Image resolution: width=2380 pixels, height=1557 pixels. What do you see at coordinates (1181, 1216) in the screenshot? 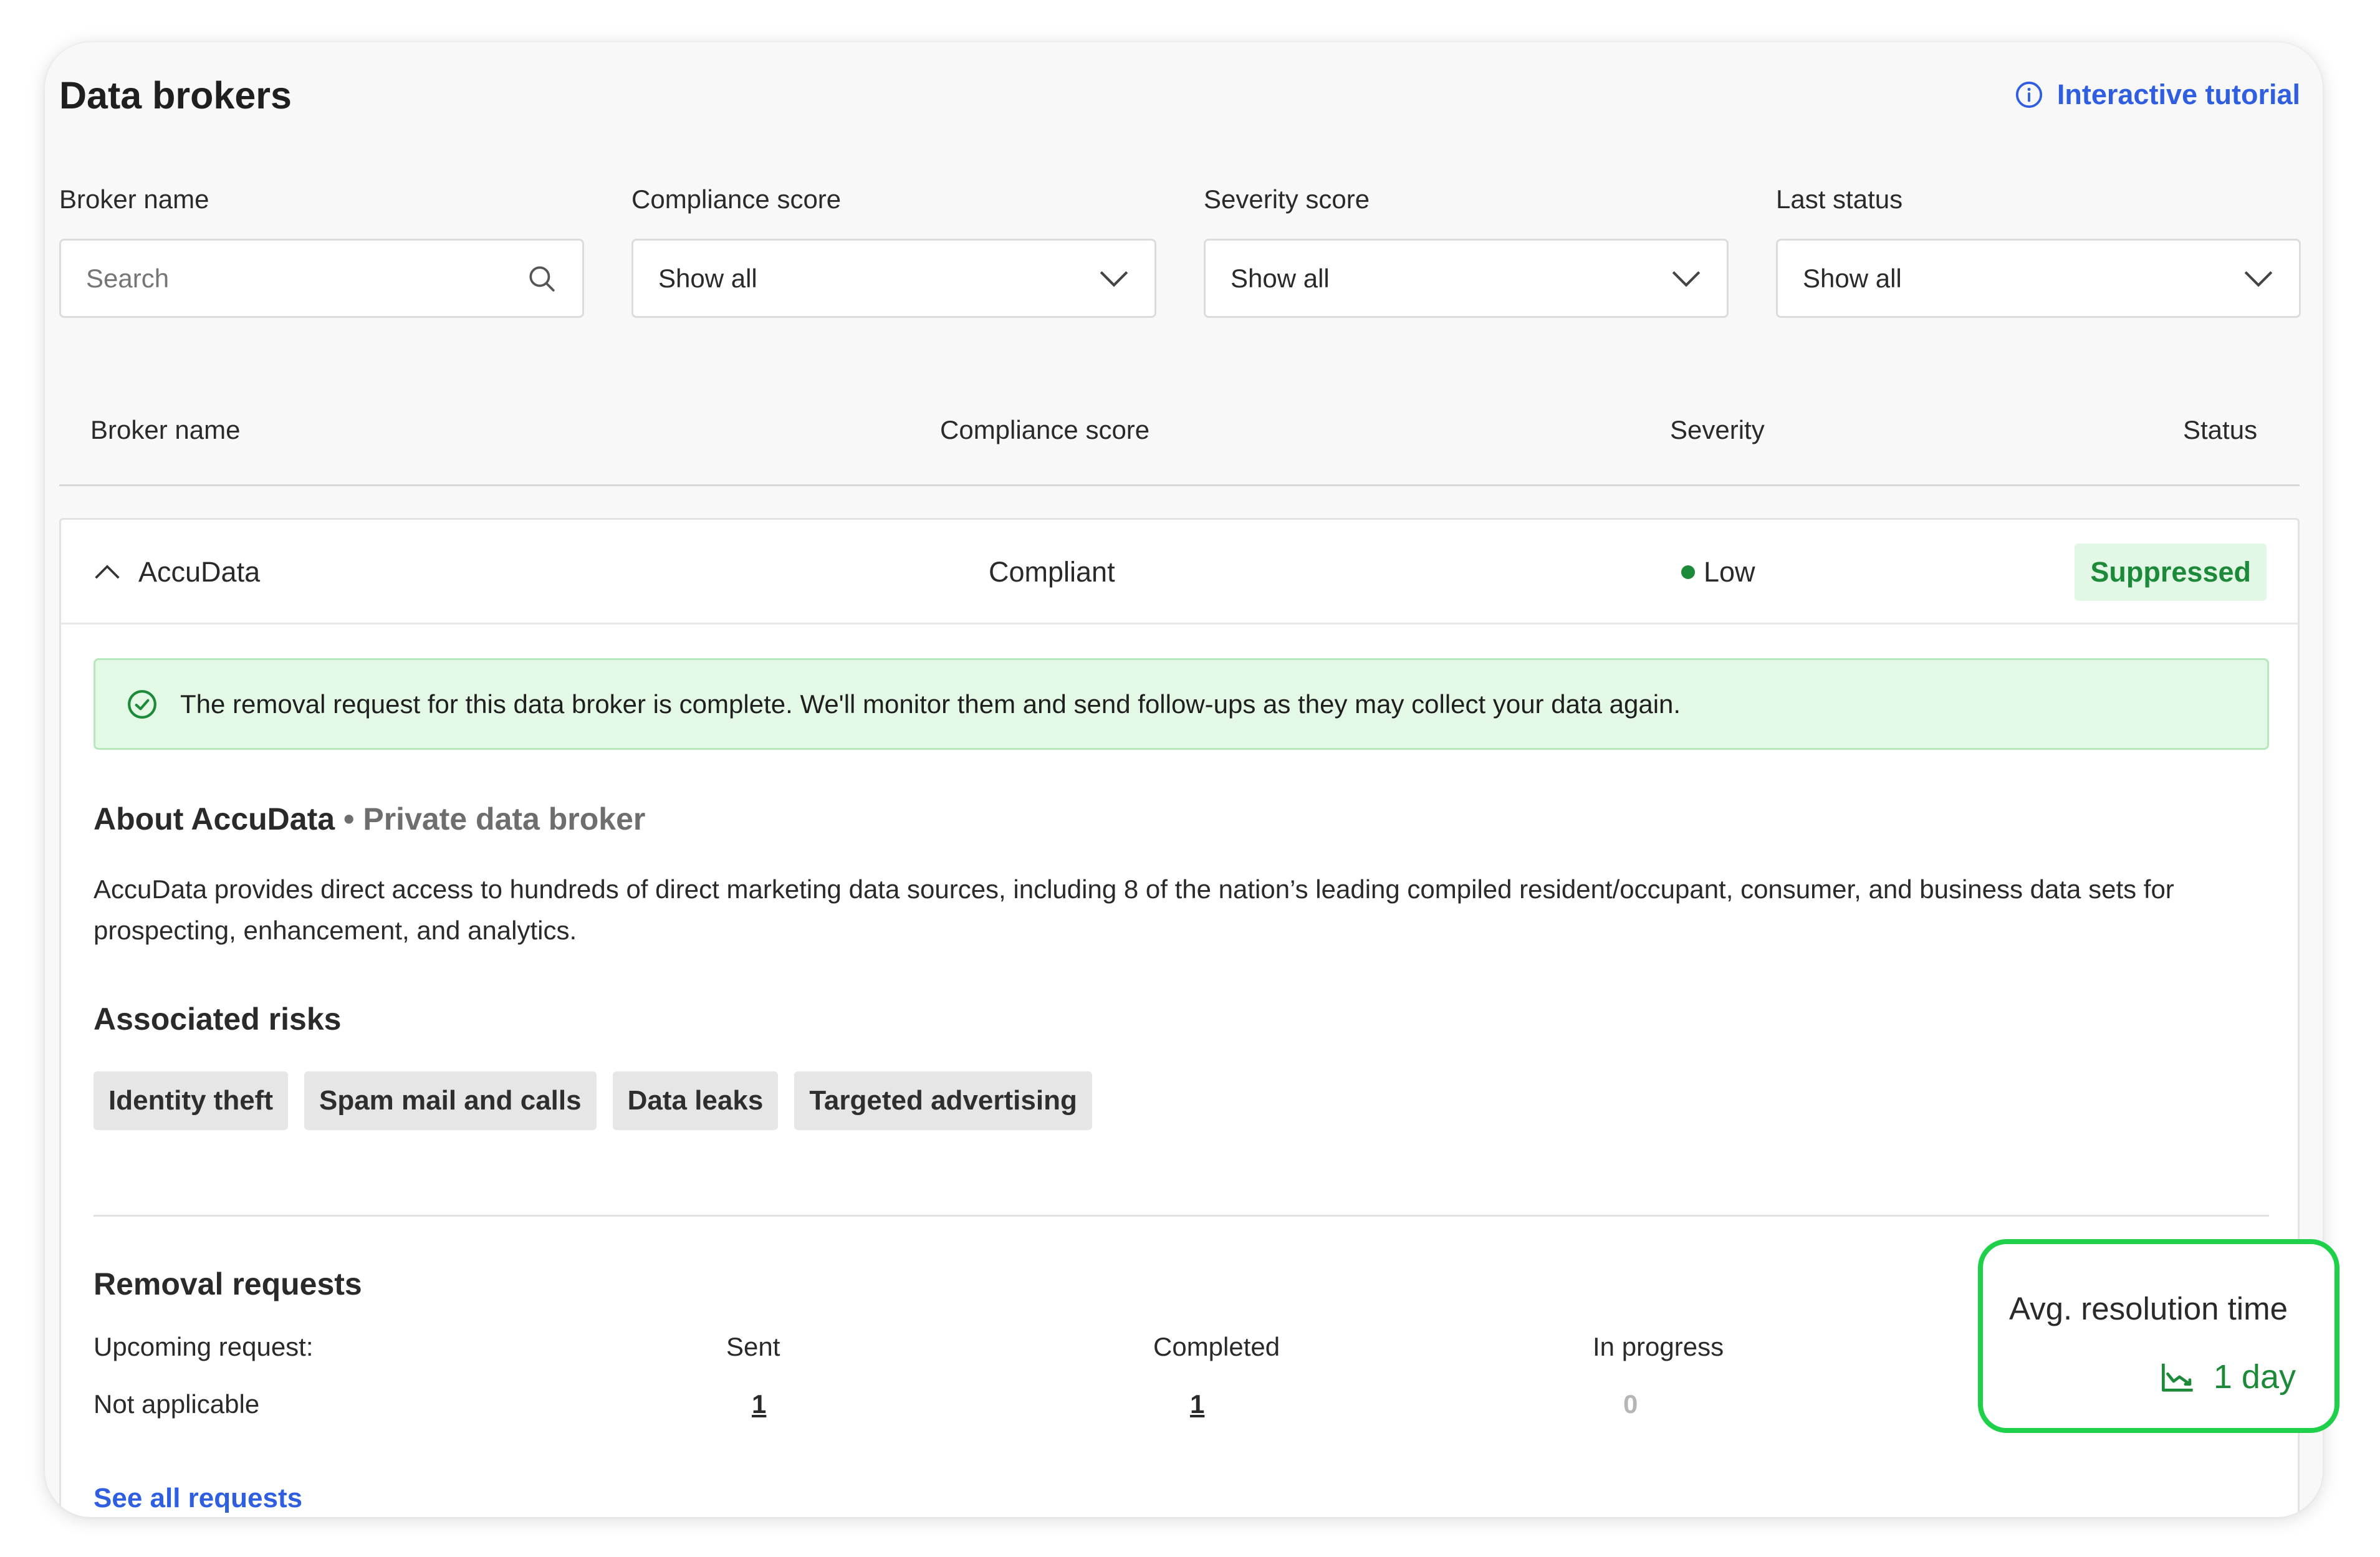
I see `section-divider` at bounding box center [1181, 1216].